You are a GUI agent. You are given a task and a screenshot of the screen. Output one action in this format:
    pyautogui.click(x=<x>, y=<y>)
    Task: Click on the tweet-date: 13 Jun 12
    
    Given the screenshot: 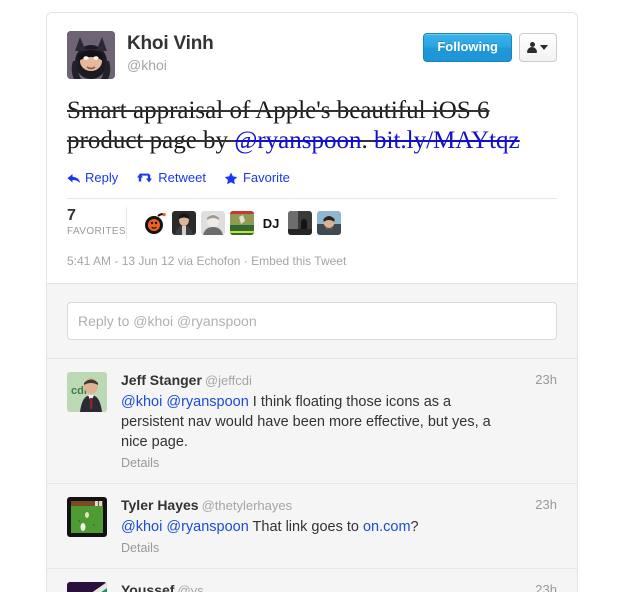 What is the action you would take?
    pyautogui.click(x=148, y=261)
    